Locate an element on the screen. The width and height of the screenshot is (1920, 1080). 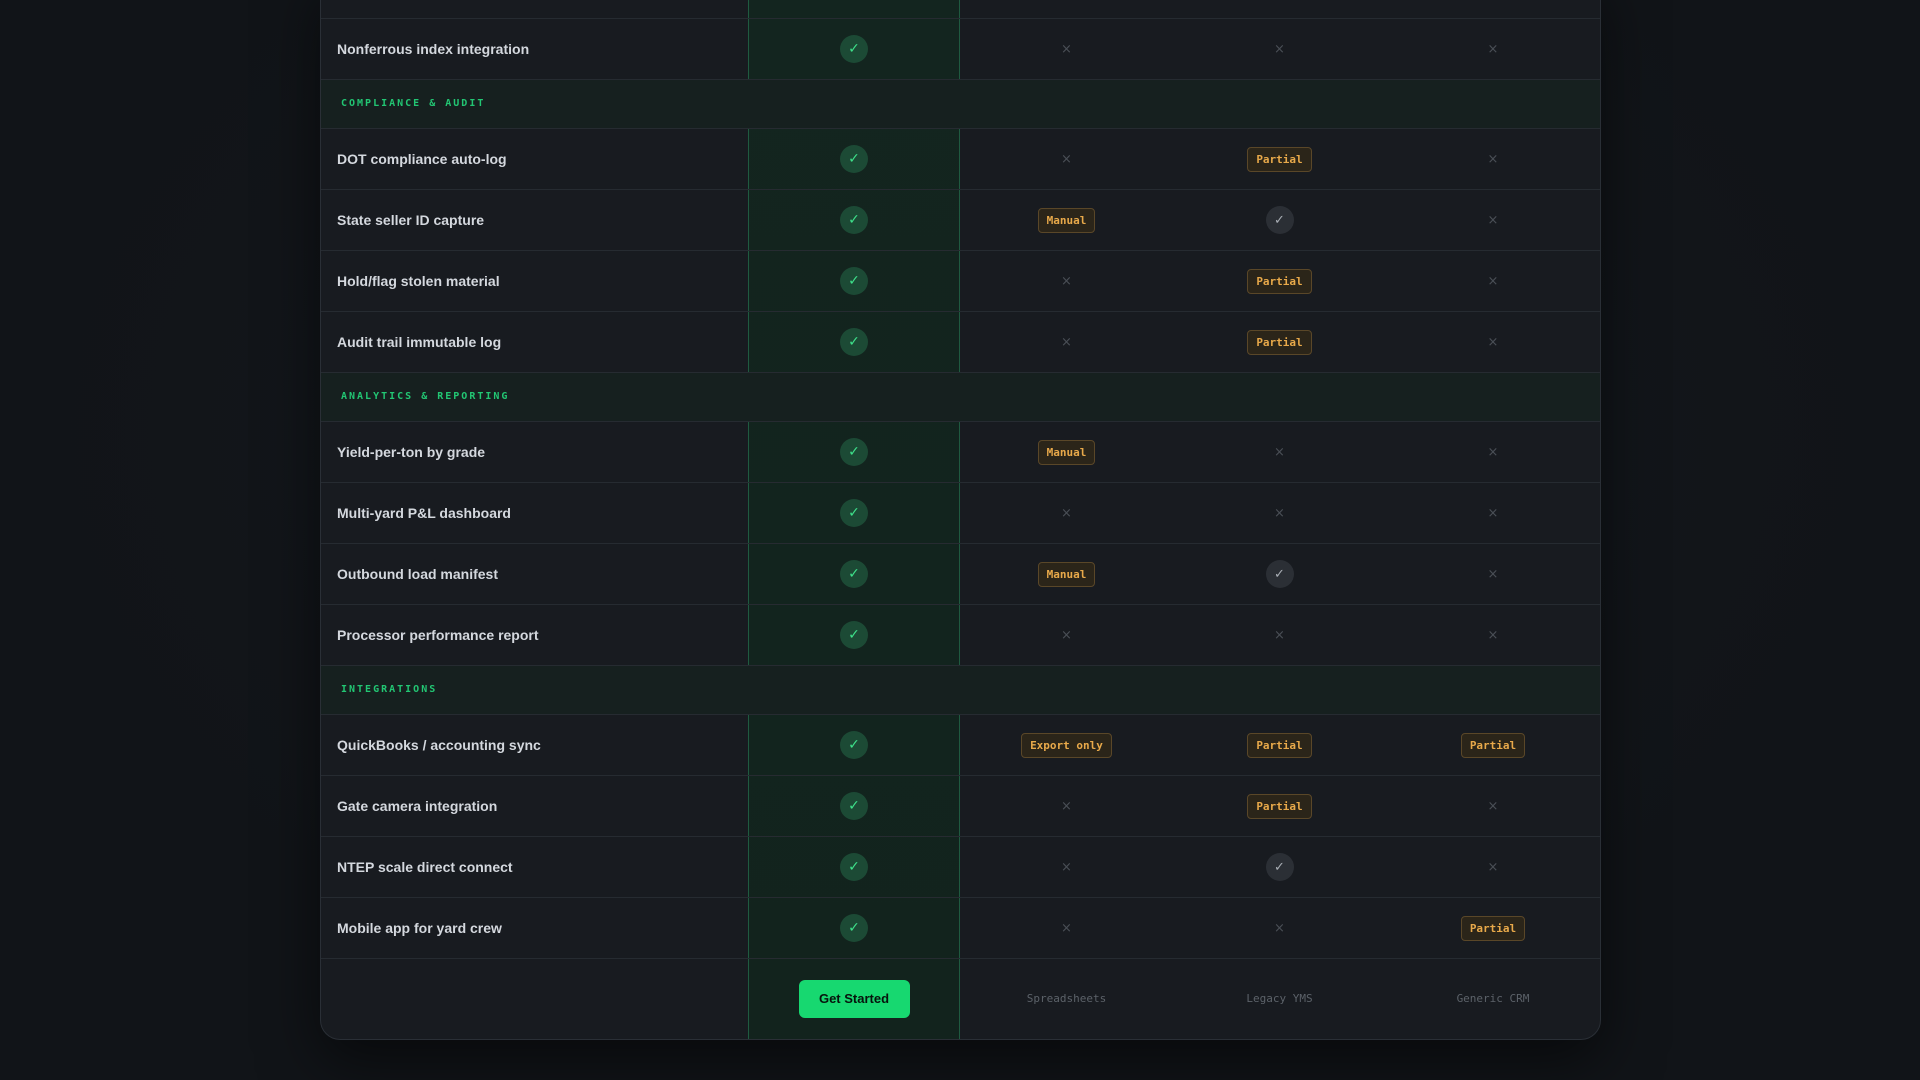
table-row: Yield-per-ton by grade ✓ Manual × × is located at coordinates (960, 452).